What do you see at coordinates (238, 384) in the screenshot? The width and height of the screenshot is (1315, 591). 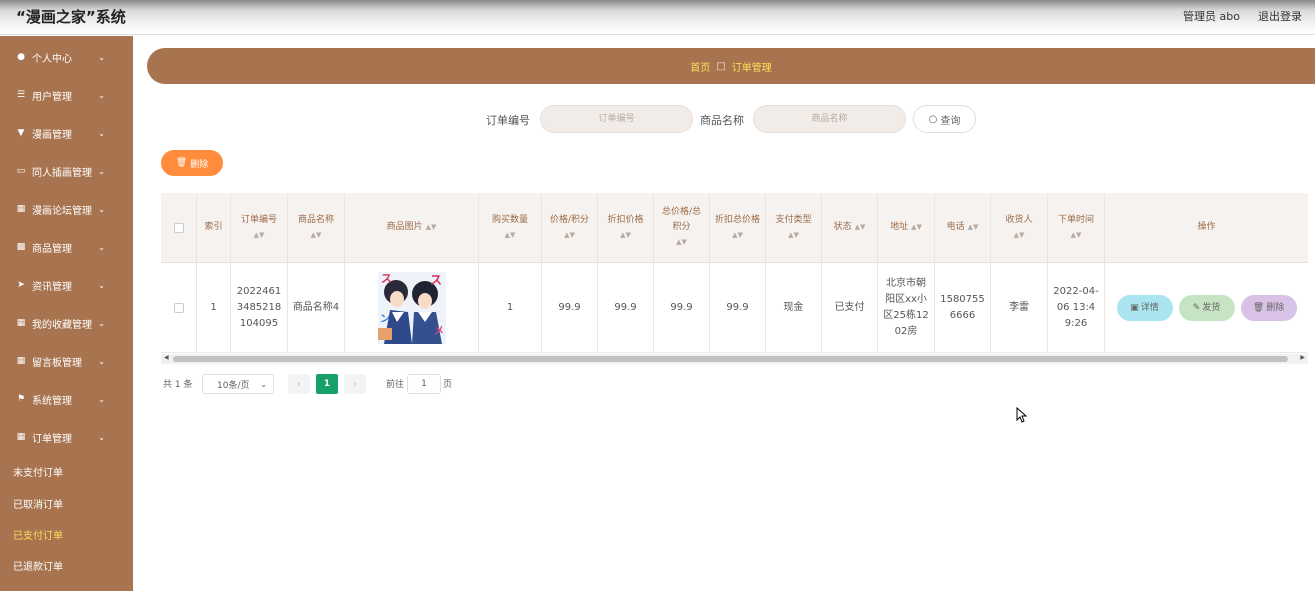 I see `page-size-select: 10条/页 ⌄` at bounding box center [238, 384].